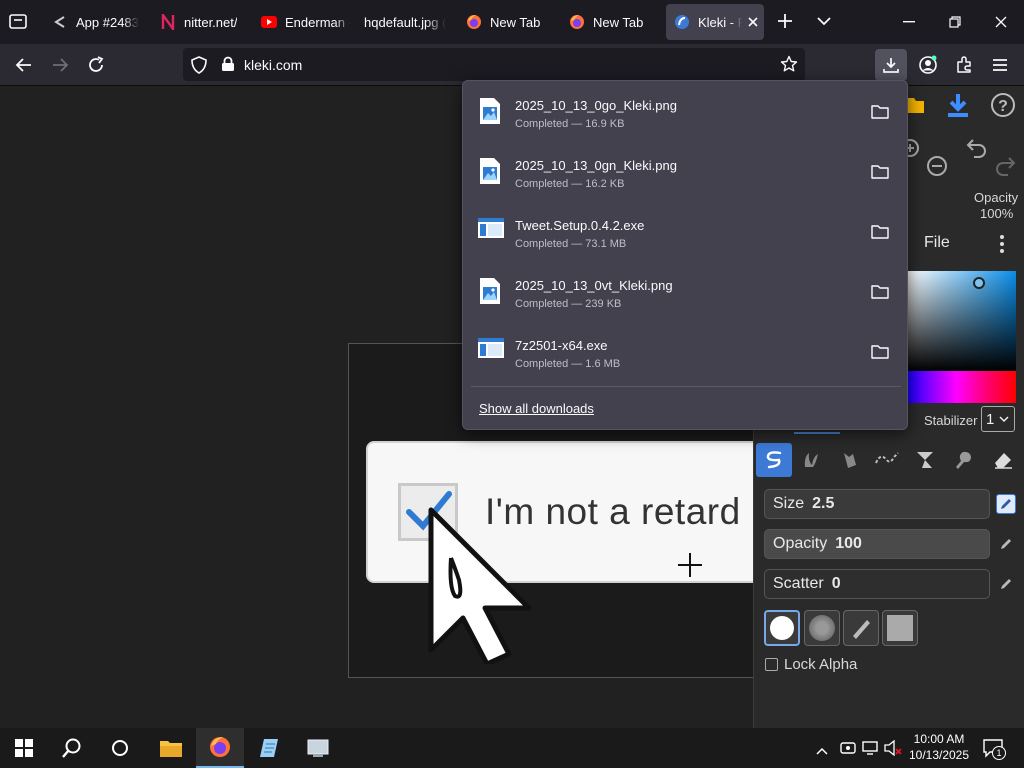 Image resolution: width=1024 pixels, height=768 pixels. Describe the element at coordinates (990, 419) in the screenshot. I see `stabilizer-value: 1` at that location.